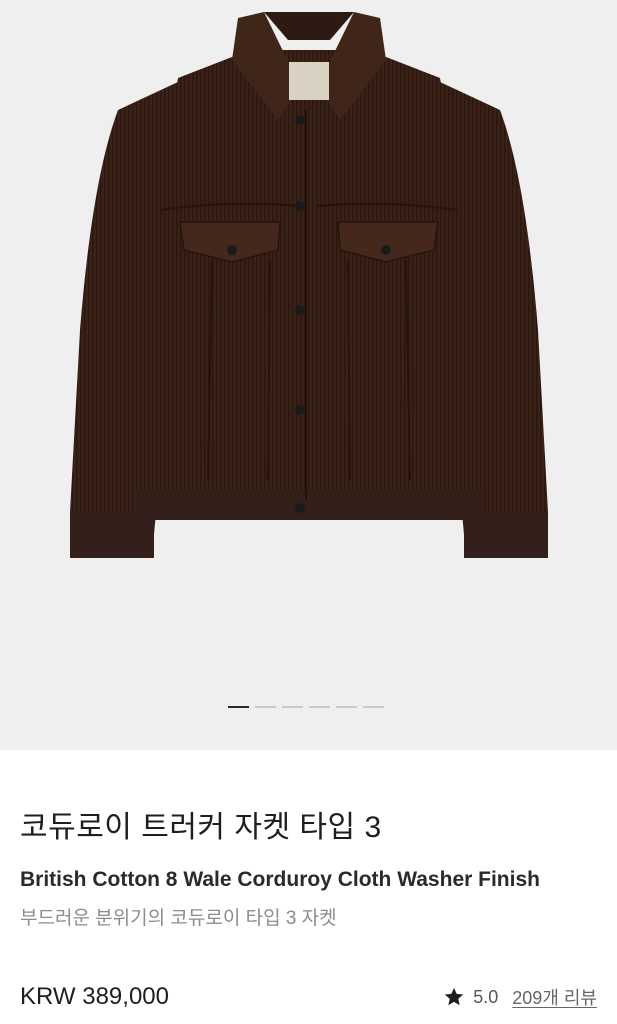  Describe the element at coordinates (94, 996) in the screenshot. I see `product-price: KRW 389,000` at that location.